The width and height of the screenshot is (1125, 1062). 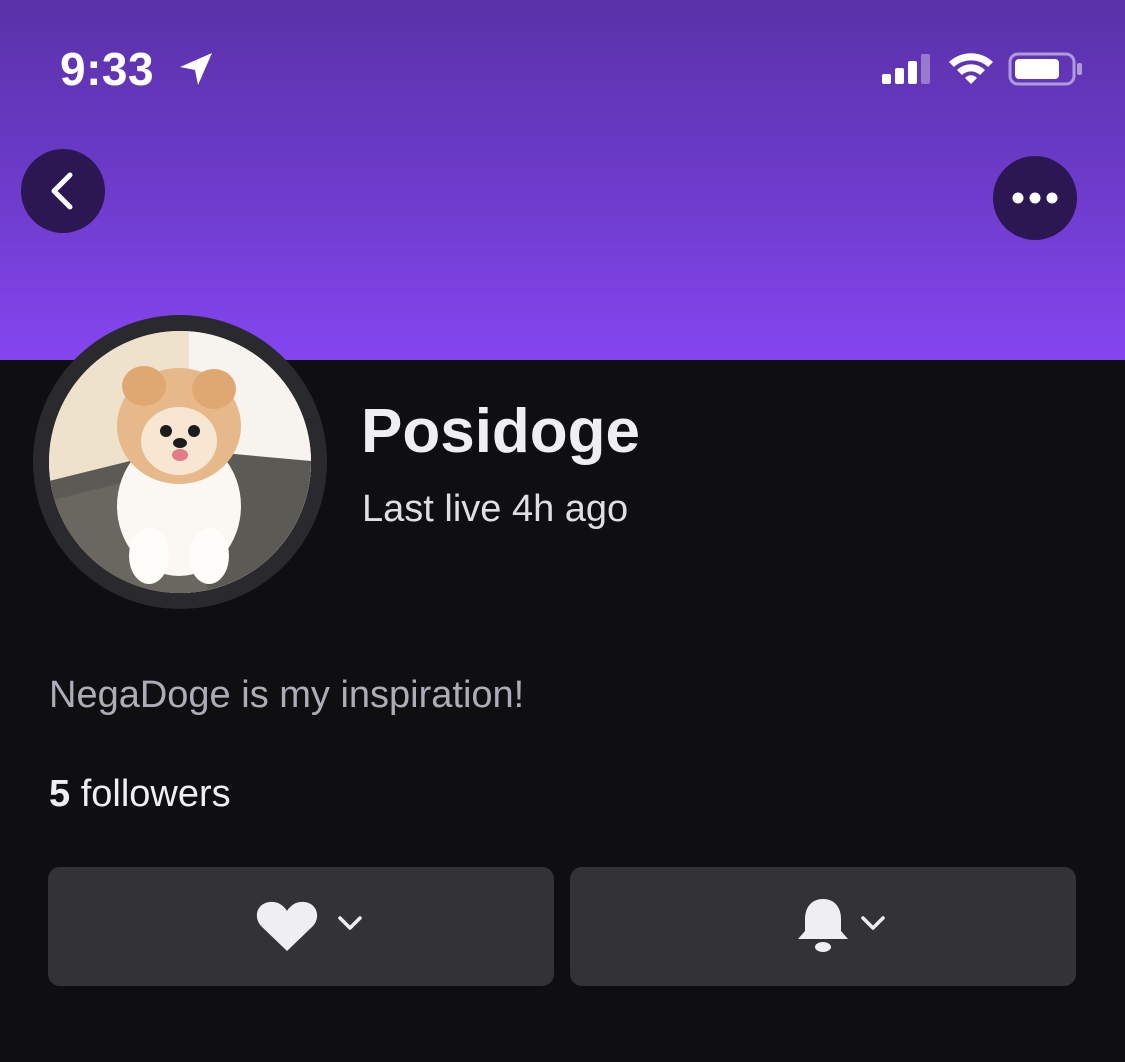 I want to click on wifi-icon, so click(x=971, y=68).